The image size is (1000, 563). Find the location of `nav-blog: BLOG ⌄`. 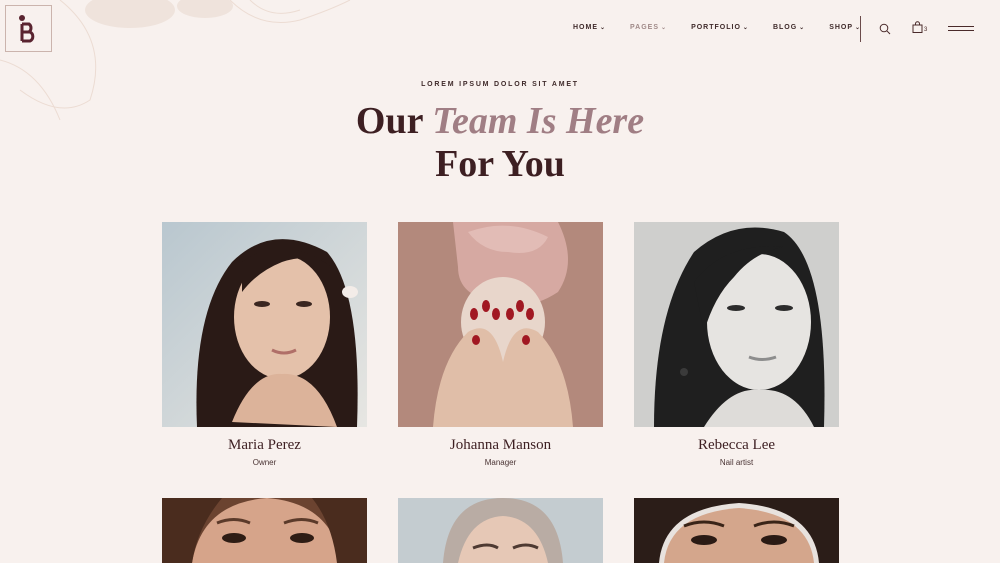

nav-blog: BLOG ⌄ is located at coordinates (789, 27).